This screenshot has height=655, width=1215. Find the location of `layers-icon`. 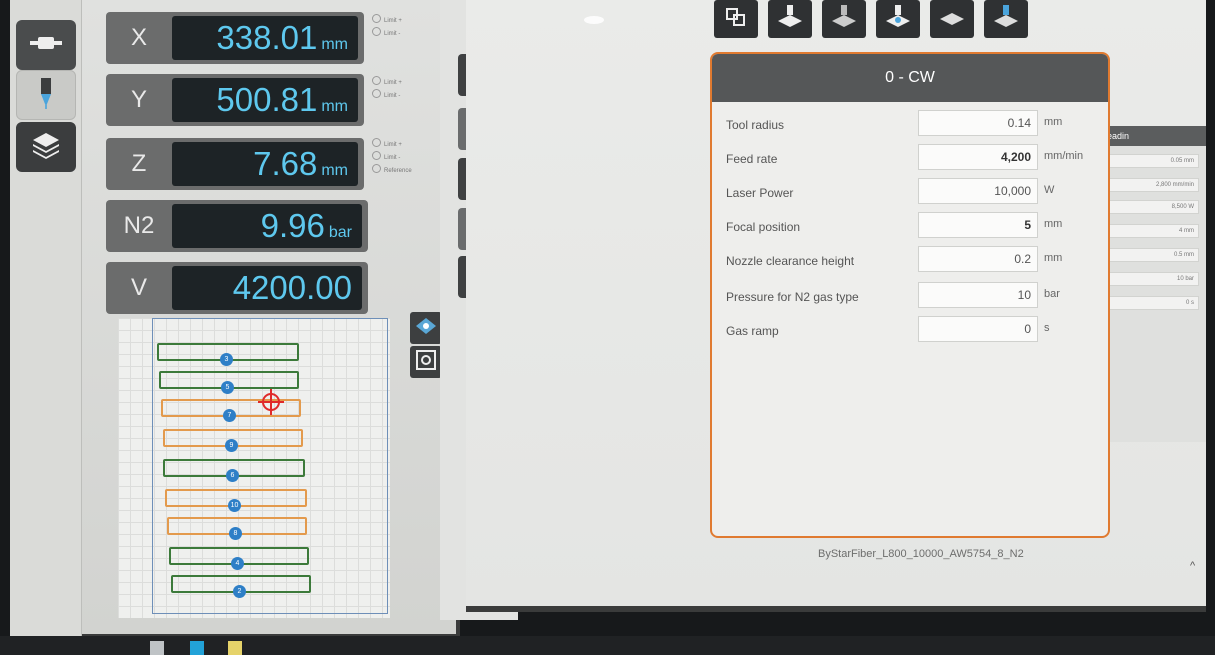

layers-icon is located at coordinates (46, 147).